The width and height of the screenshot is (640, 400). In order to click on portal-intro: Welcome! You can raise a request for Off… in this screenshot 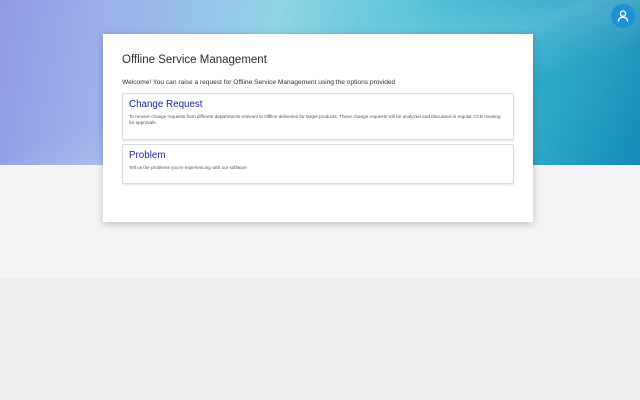, I will do `click(259, 82)`.